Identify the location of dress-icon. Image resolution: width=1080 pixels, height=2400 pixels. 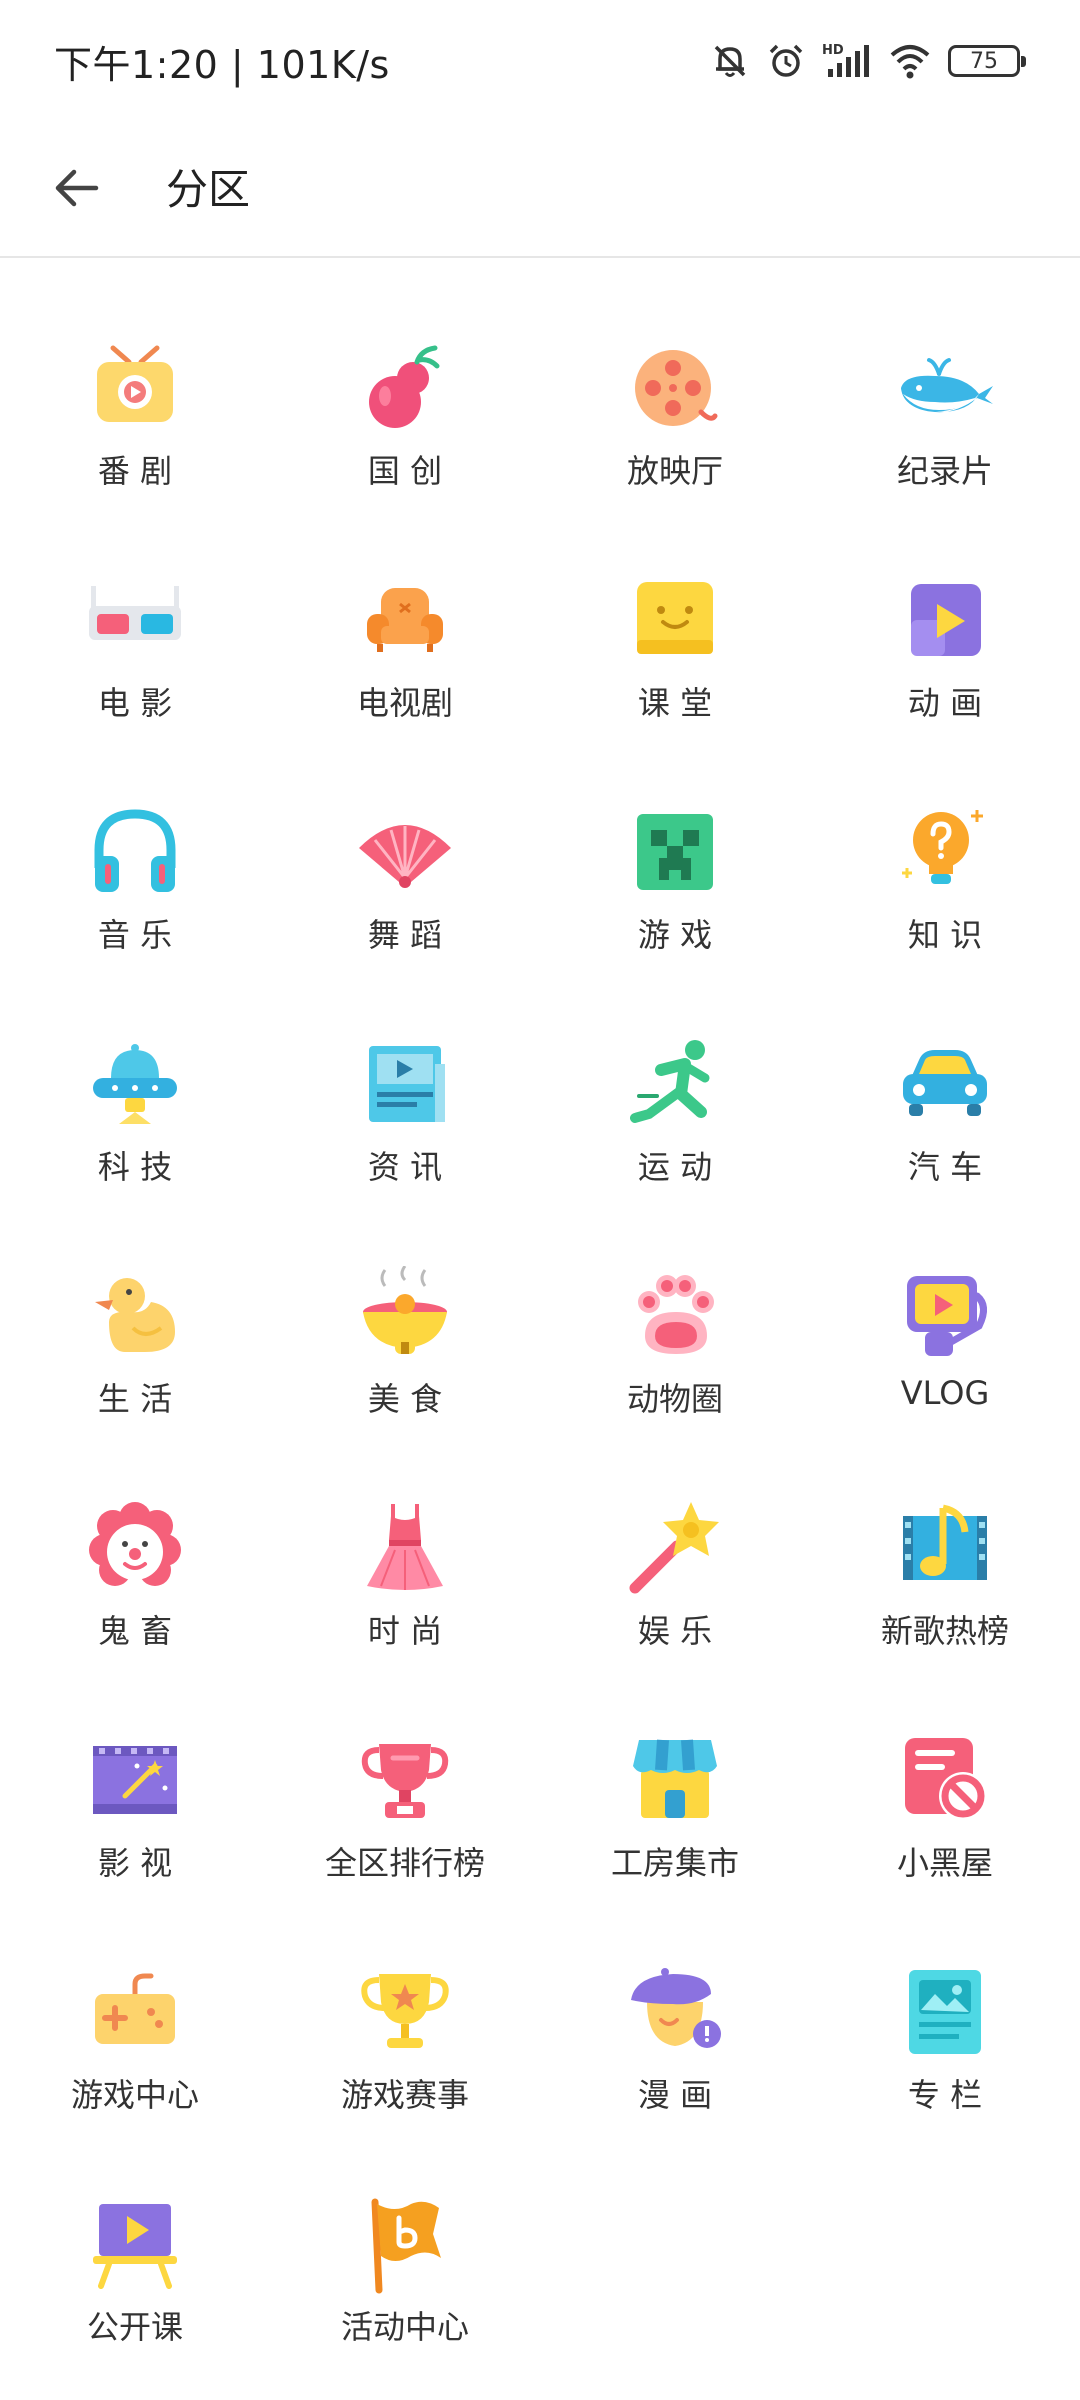
(405, 1548).